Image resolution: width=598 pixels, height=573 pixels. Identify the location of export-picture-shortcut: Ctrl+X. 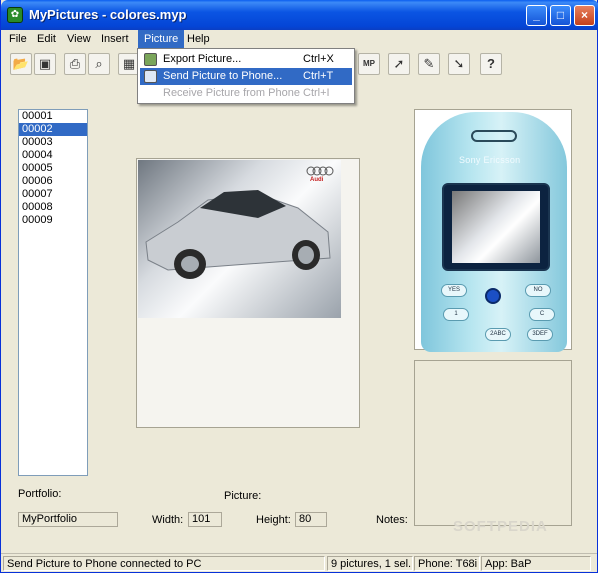
(318, 59).